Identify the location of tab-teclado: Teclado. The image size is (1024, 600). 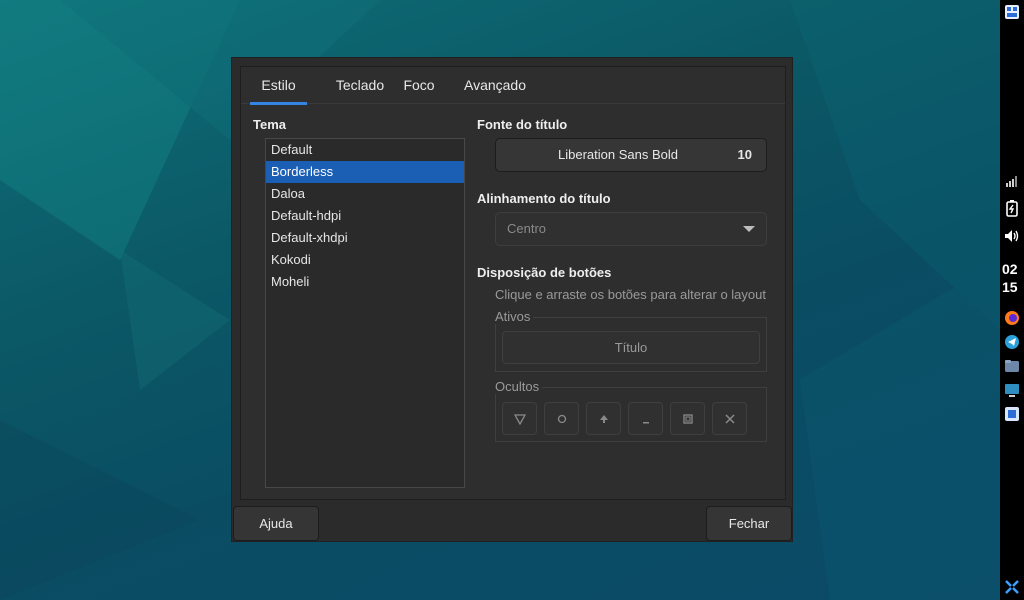
(360, 85).